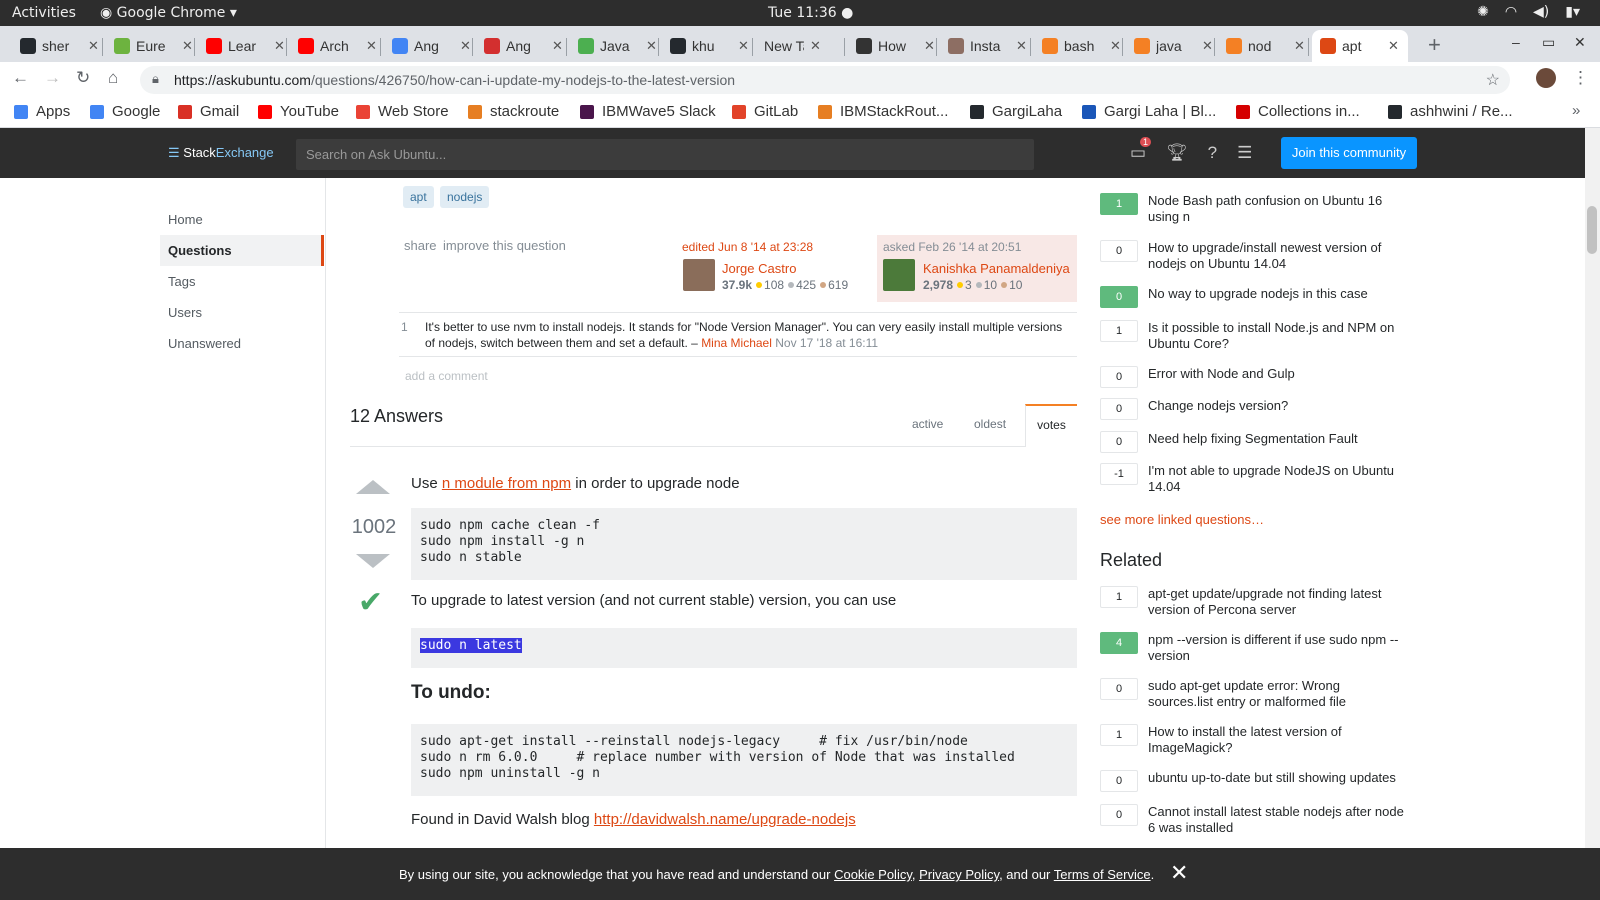 This screenshot has width=1600, height=900. Describe the element at coordinates (430, 46) in the screenshot. I see `tab-4: Ang ✕` at that location.